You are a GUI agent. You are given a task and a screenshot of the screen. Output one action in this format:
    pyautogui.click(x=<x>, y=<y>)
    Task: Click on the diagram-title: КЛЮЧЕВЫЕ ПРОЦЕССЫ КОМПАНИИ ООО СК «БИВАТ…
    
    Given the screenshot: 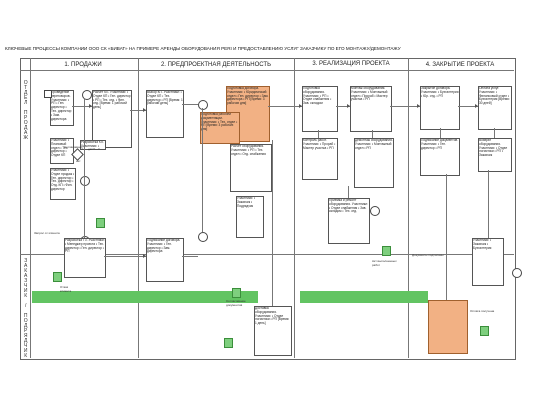 What is the action you would take?
    pyautogui.click(x=203, y=48)
    